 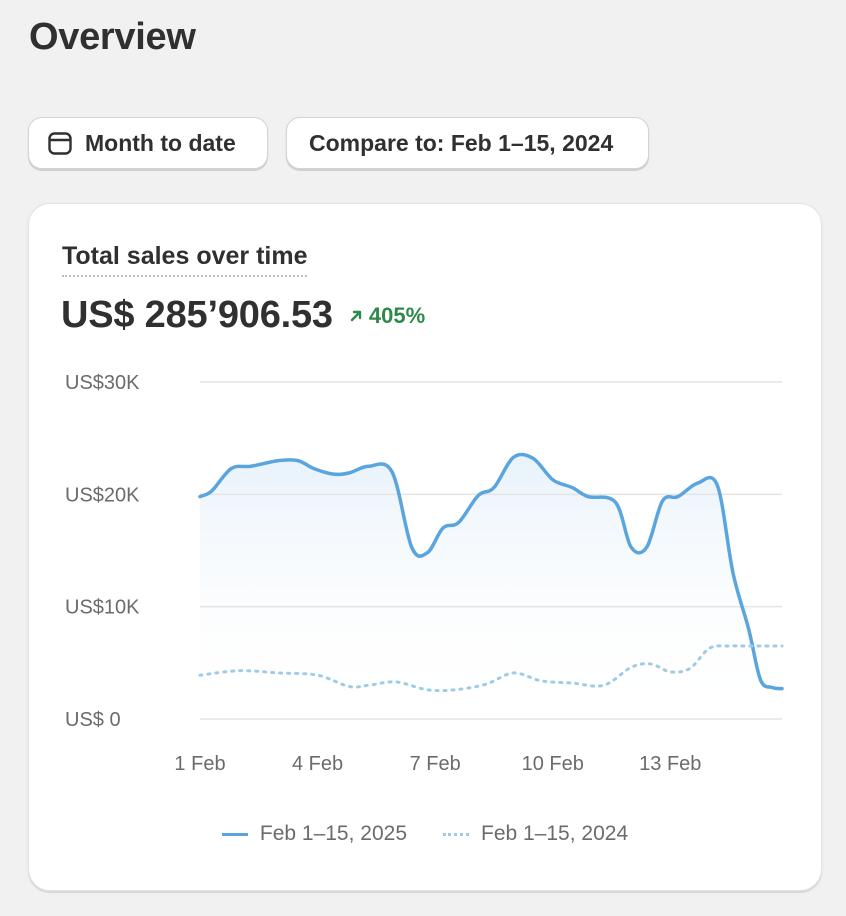 What do you see at coordinates (456, 834) in the screenshot?
I see `legend-swatch-dotted` at bounding box center [456, 834].